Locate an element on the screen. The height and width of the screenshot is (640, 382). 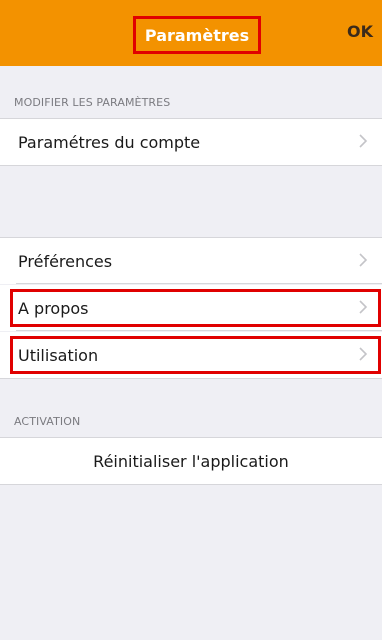
nav-bar: Paramètres OK is located at coordinates (191, 33).